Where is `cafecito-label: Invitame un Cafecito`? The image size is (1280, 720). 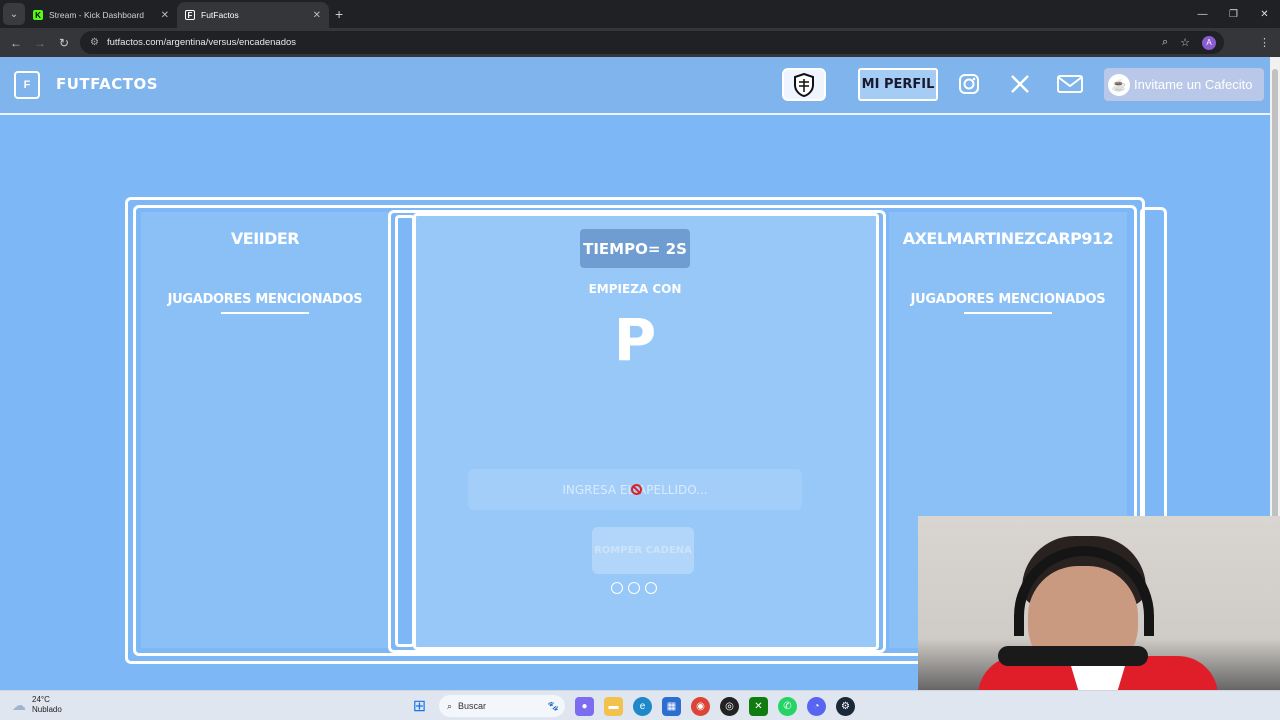 cafecito-label: Invitame un Cafecito is located at coordinates (1193, 84).